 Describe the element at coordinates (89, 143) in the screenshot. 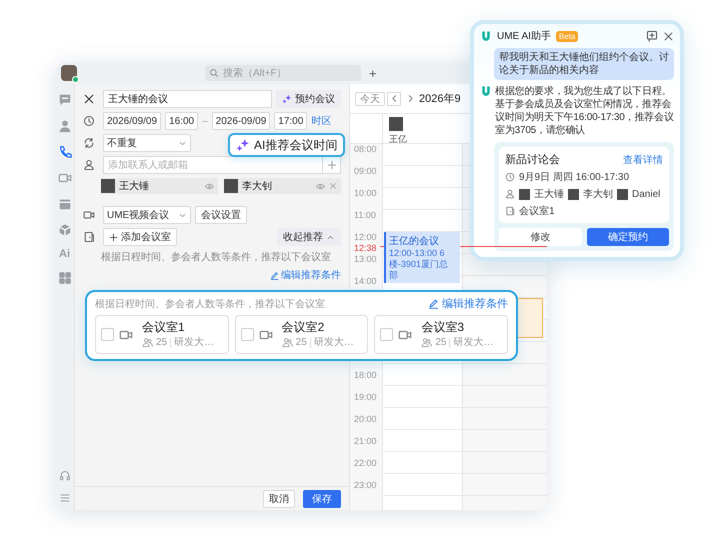

I see `repeat-icon` at that location.